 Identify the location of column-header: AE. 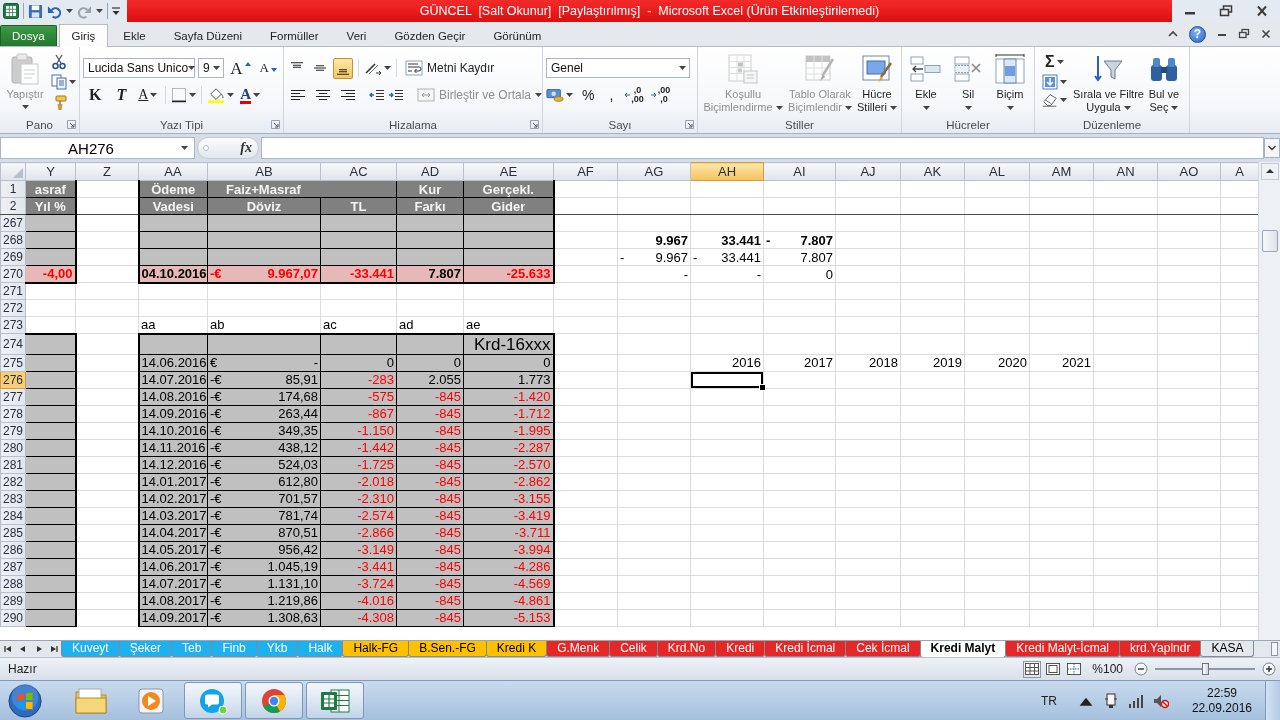
(508, 171).